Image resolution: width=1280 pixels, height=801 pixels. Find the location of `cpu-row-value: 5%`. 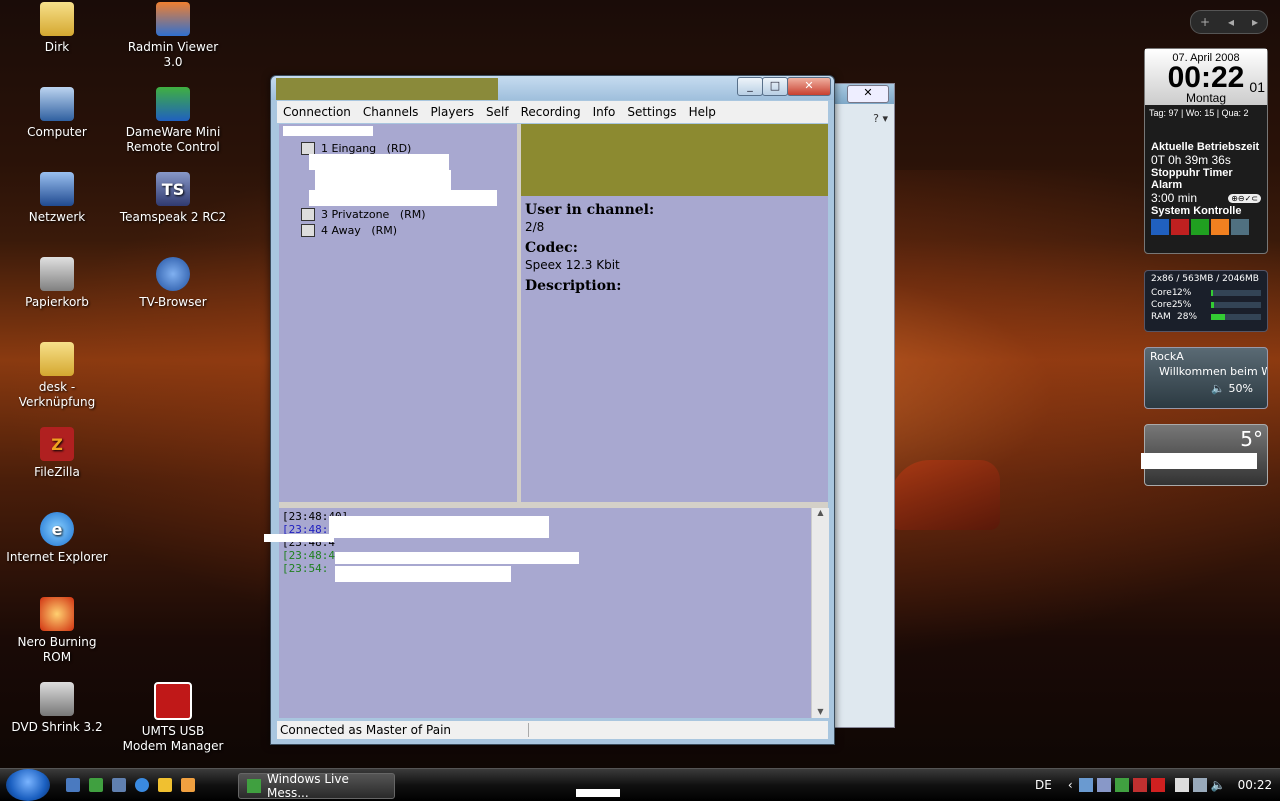

cpu-row-value: 5% is located at coordinates (1184, 305).